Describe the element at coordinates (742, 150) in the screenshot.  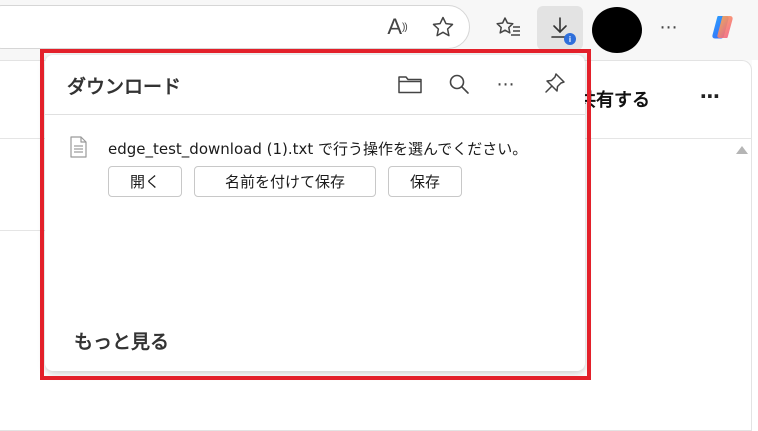
I see `scroll-up-arrow` at that location.